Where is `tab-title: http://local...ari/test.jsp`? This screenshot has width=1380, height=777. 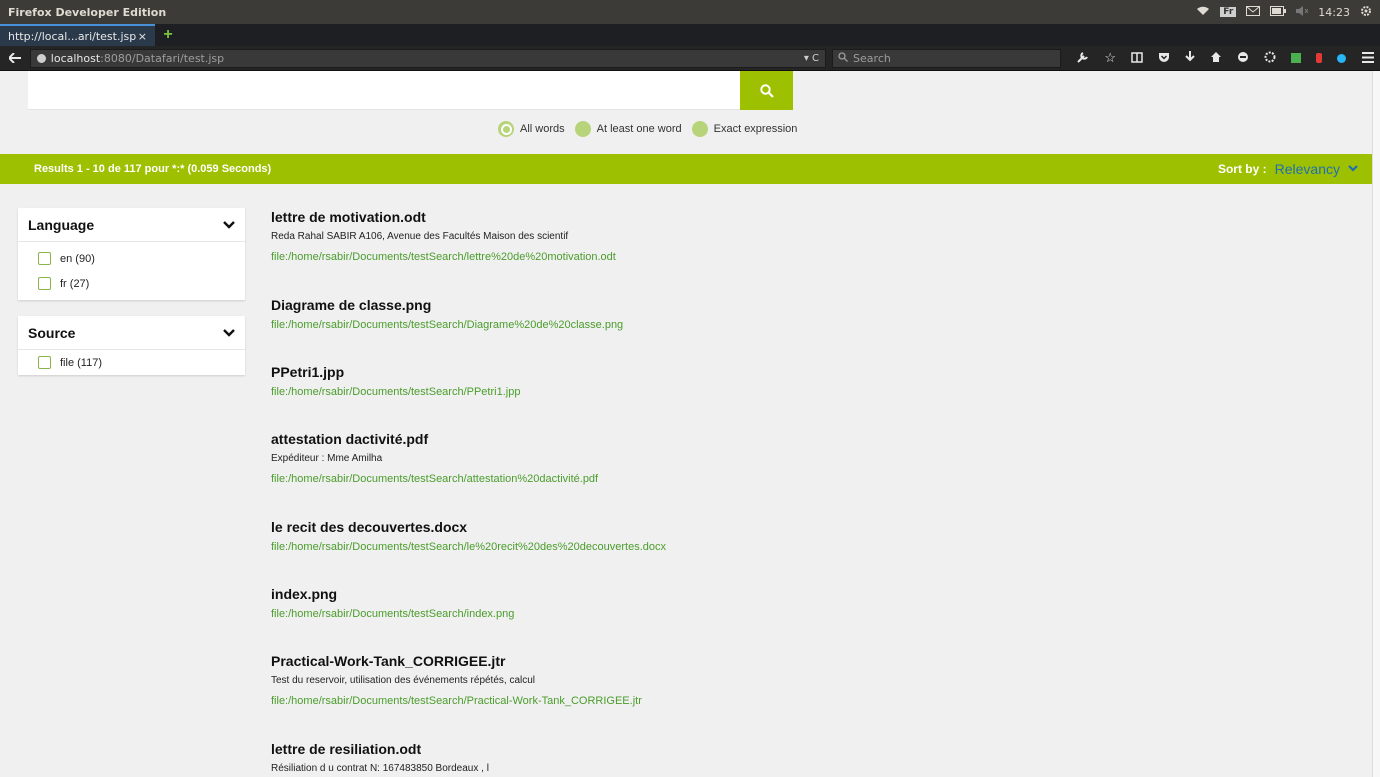 tab-title: http://local...ari/test.jsp is located at coordinates (72, 36).